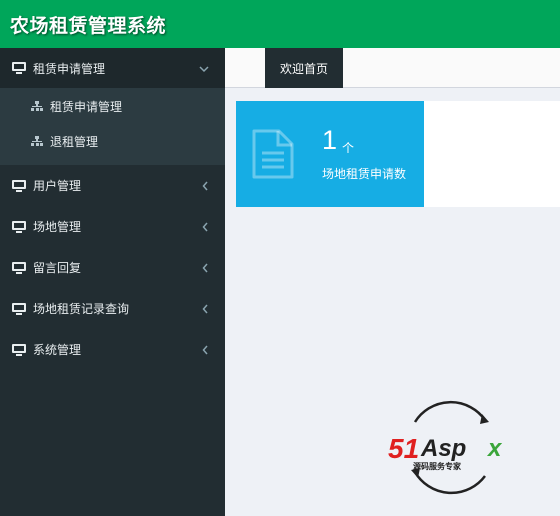 The height and width of the screenshot is (516, 560). Describe the element at coordinates (57, 227) in the screenshot. I see `sidebar-item-label: 场地管理` at that location.